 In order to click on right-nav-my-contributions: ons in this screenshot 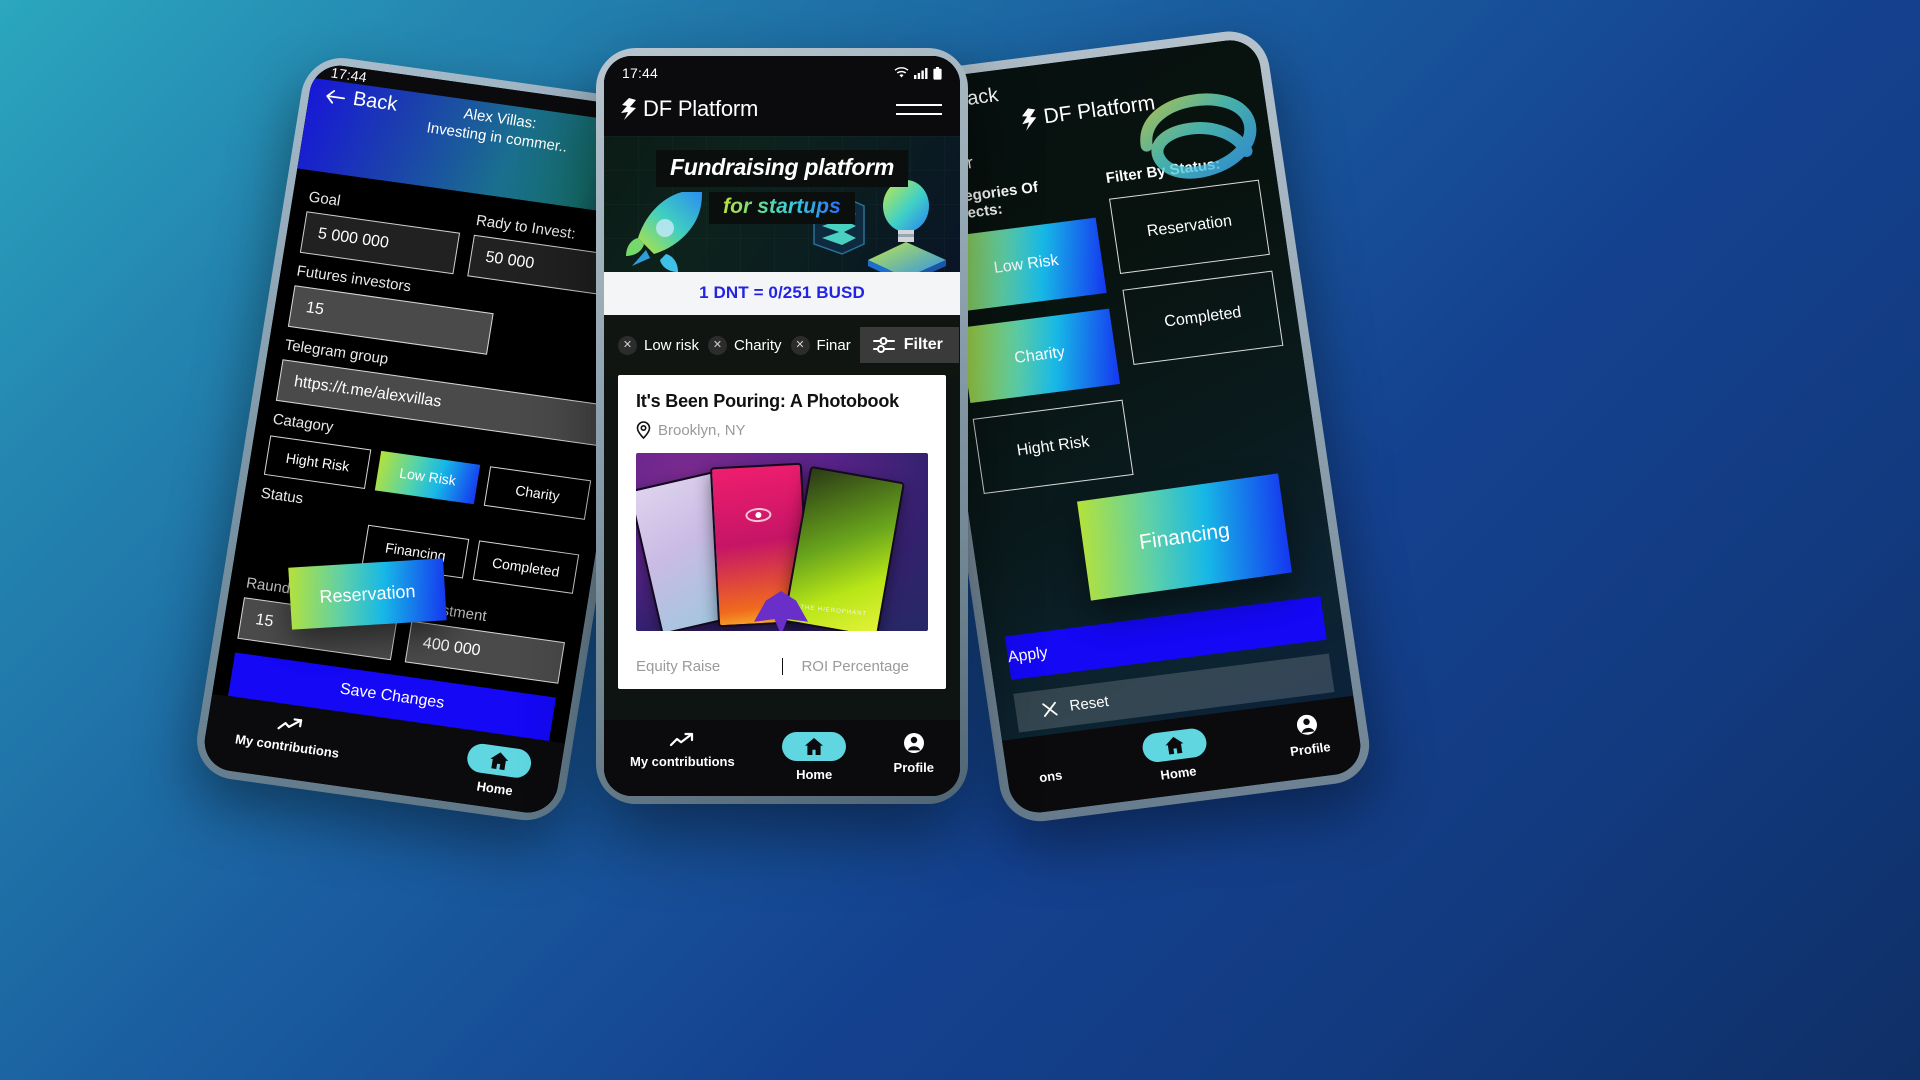, I will do `click(1050, 770)`.